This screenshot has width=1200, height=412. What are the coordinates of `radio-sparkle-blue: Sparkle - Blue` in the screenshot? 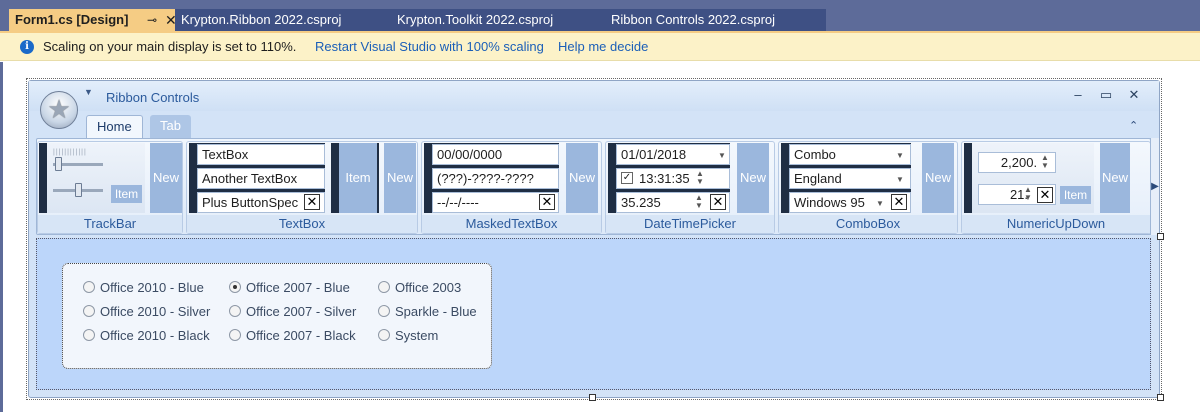 It's located at (427, 313).